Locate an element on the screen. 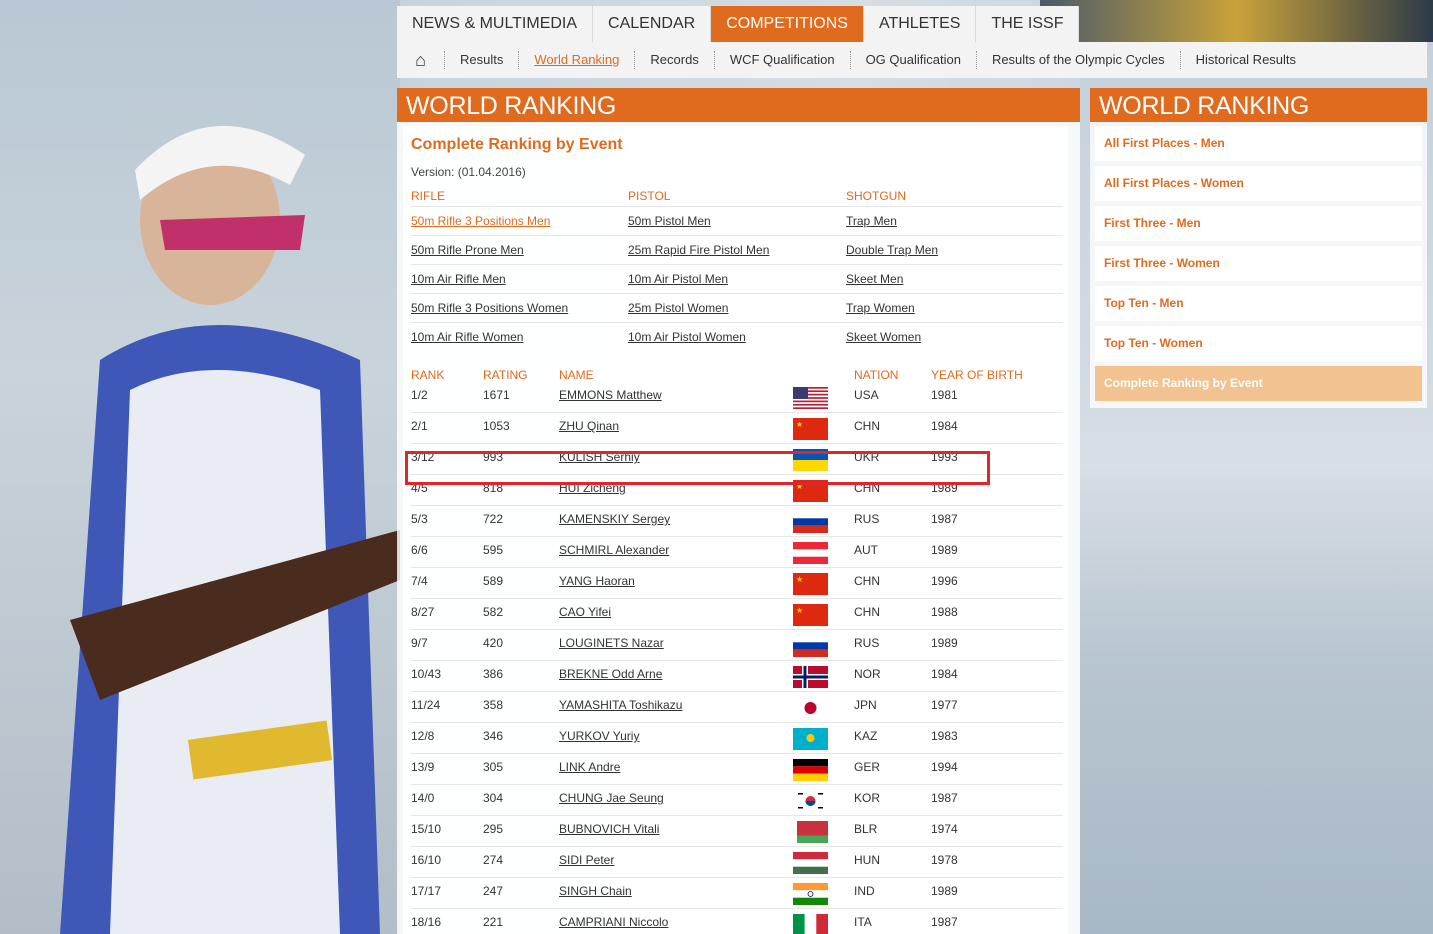 Image resolution: width=1433 pixels, height=934 pixels. rank-cell: 7/4 is located at coordinates (419, 581).